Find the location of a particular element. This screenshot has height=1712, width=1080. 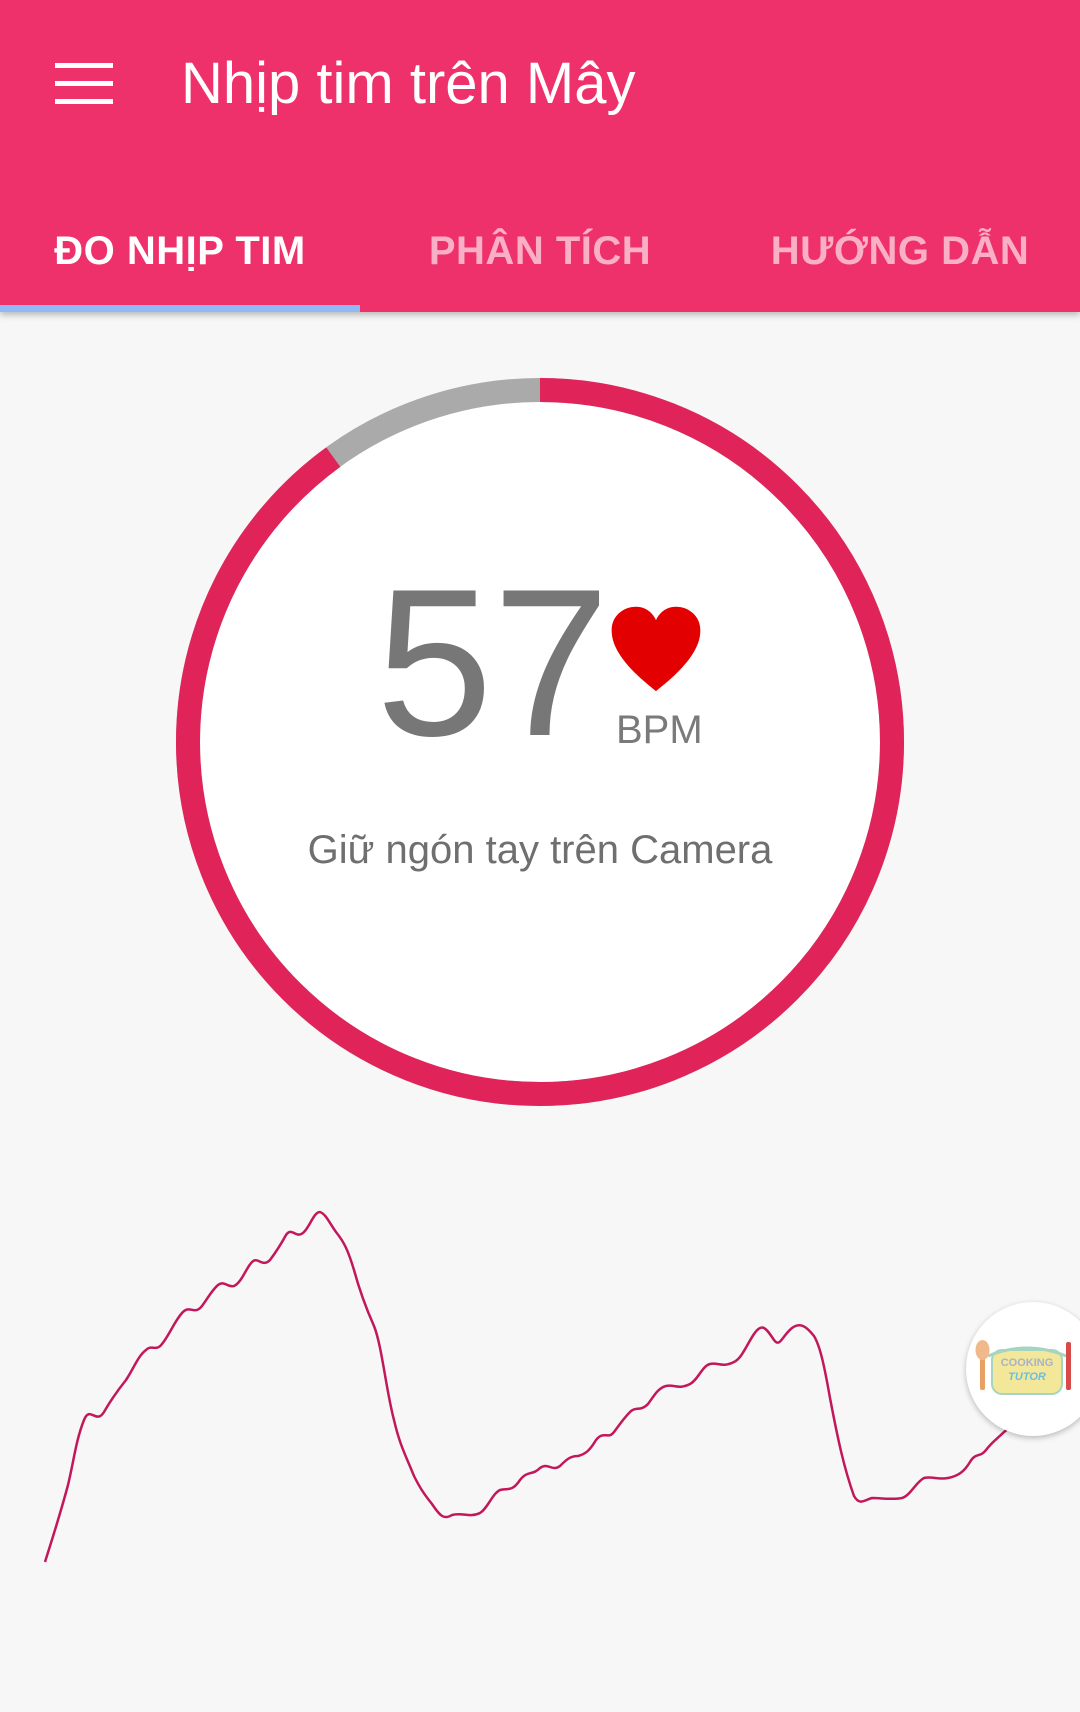

tab-guide: HƯỚNG DẪN is located at coordinates (900, 251).